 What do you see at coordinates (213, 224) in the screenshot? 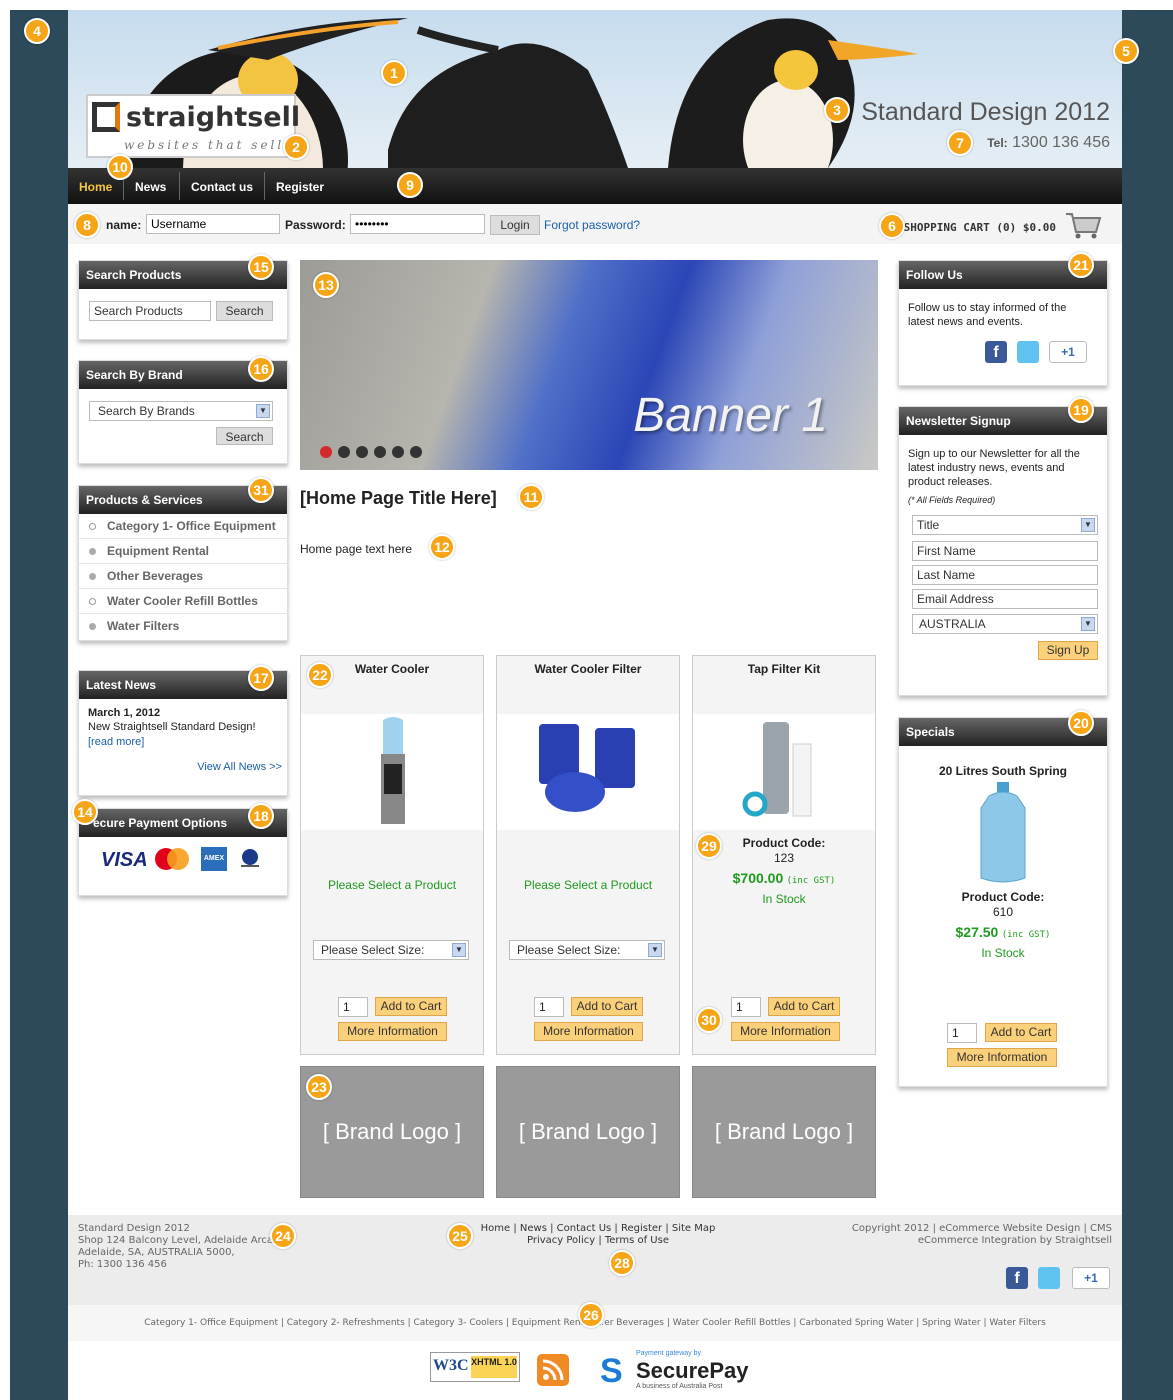
I see `username-input` at bounding box center [213, 224].